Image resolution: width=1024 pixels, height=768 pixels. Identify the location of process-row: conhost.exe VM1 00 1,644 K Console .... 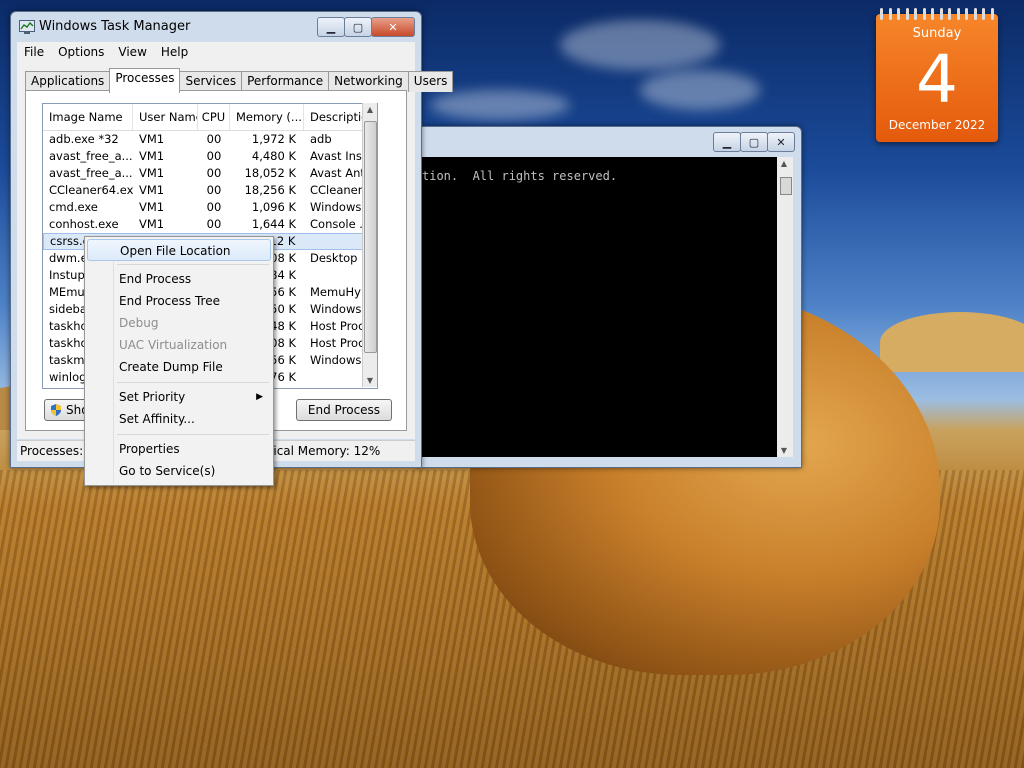
(210, 224).